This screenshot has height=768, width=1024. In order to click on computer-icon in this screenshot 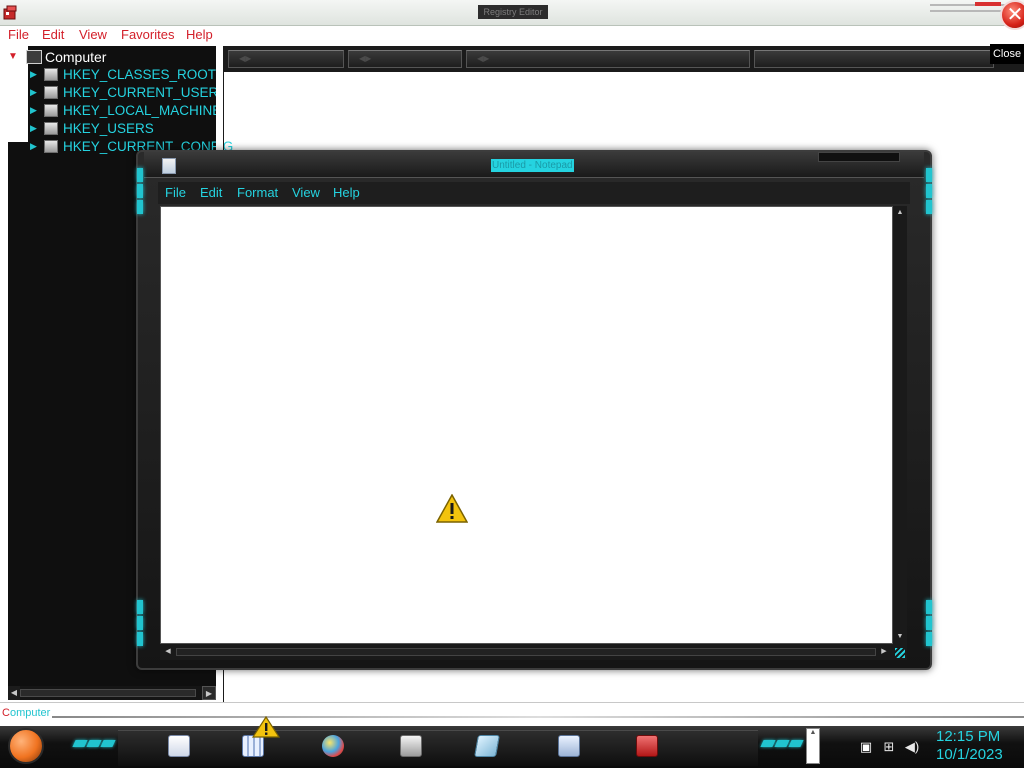, I will do `click(34, 57)`.